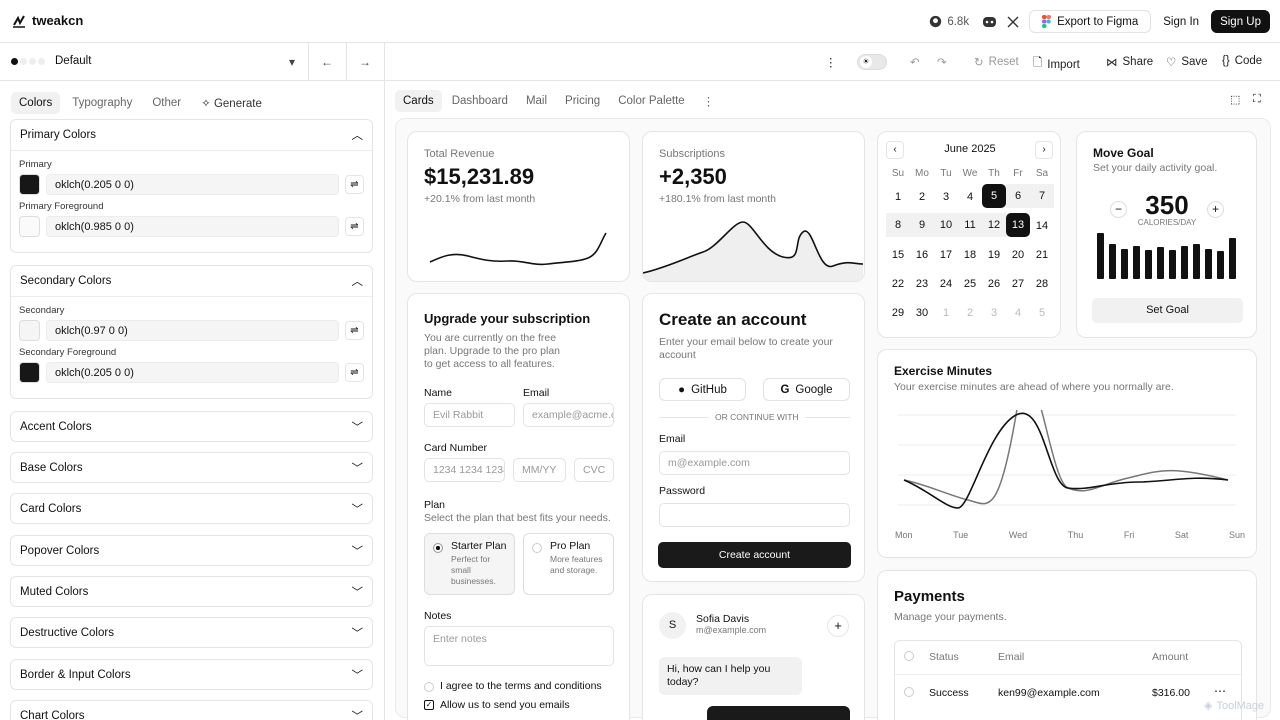  I want to click on app-logo: tweakcn, so click(47, 20).